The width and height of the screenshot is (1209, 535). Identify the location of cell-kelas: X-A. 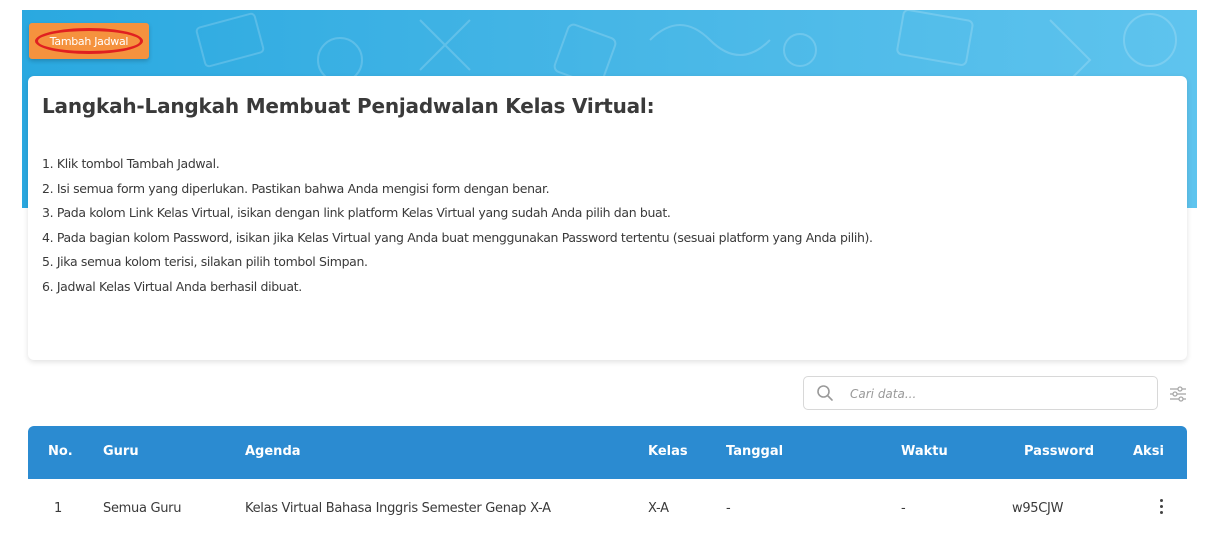
(658, 508).